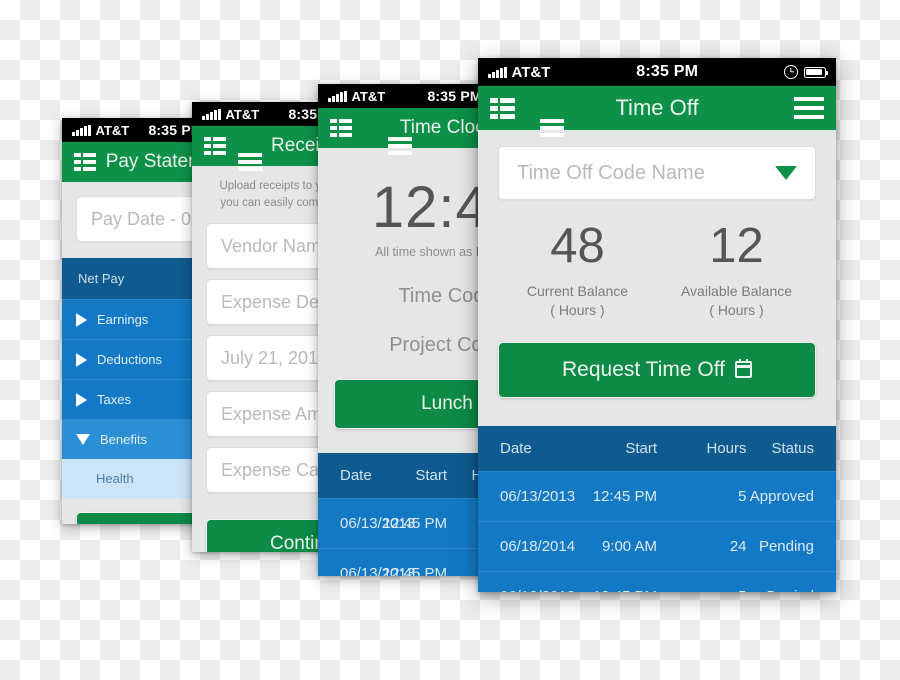 The width and height of the screenshot is (900, 680). What do you see at coordinates (612, 546) in the screenshot?
I see `cell-start: 9:00 AM` at bounding box center [612, 546].